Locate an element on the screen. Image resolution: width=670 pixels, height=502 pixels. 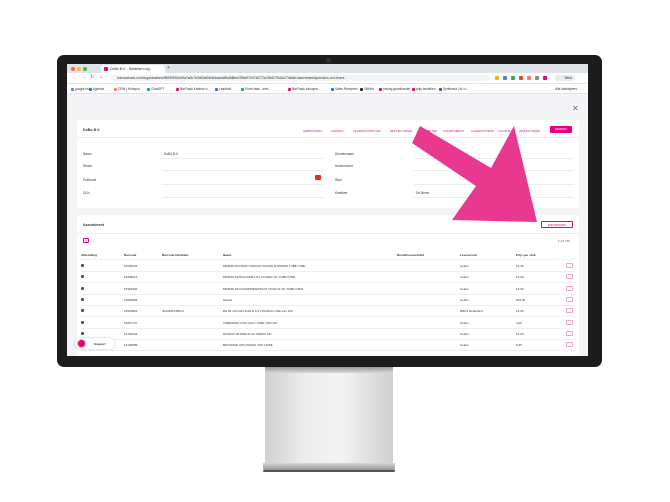
pointer-arrow-overlay is located at coordinates (474, 174).